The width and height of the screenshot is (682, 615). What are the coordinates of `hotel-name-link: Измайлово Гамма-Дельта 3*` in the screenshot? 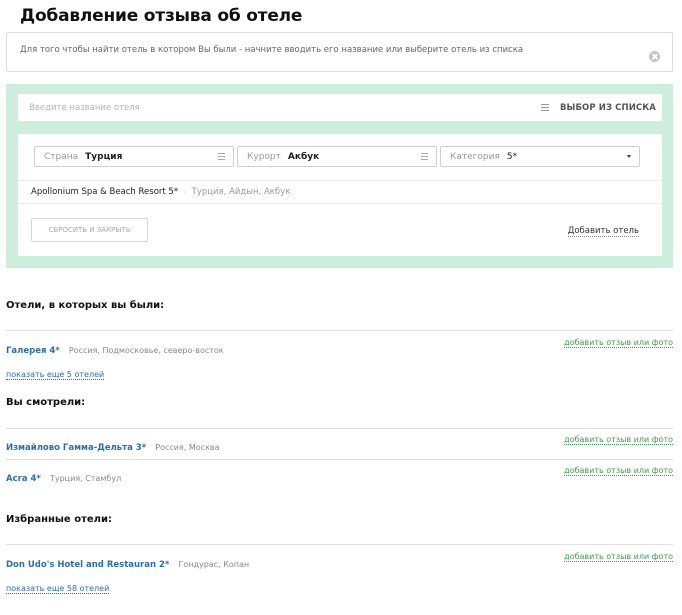 It's located at (76, 448).